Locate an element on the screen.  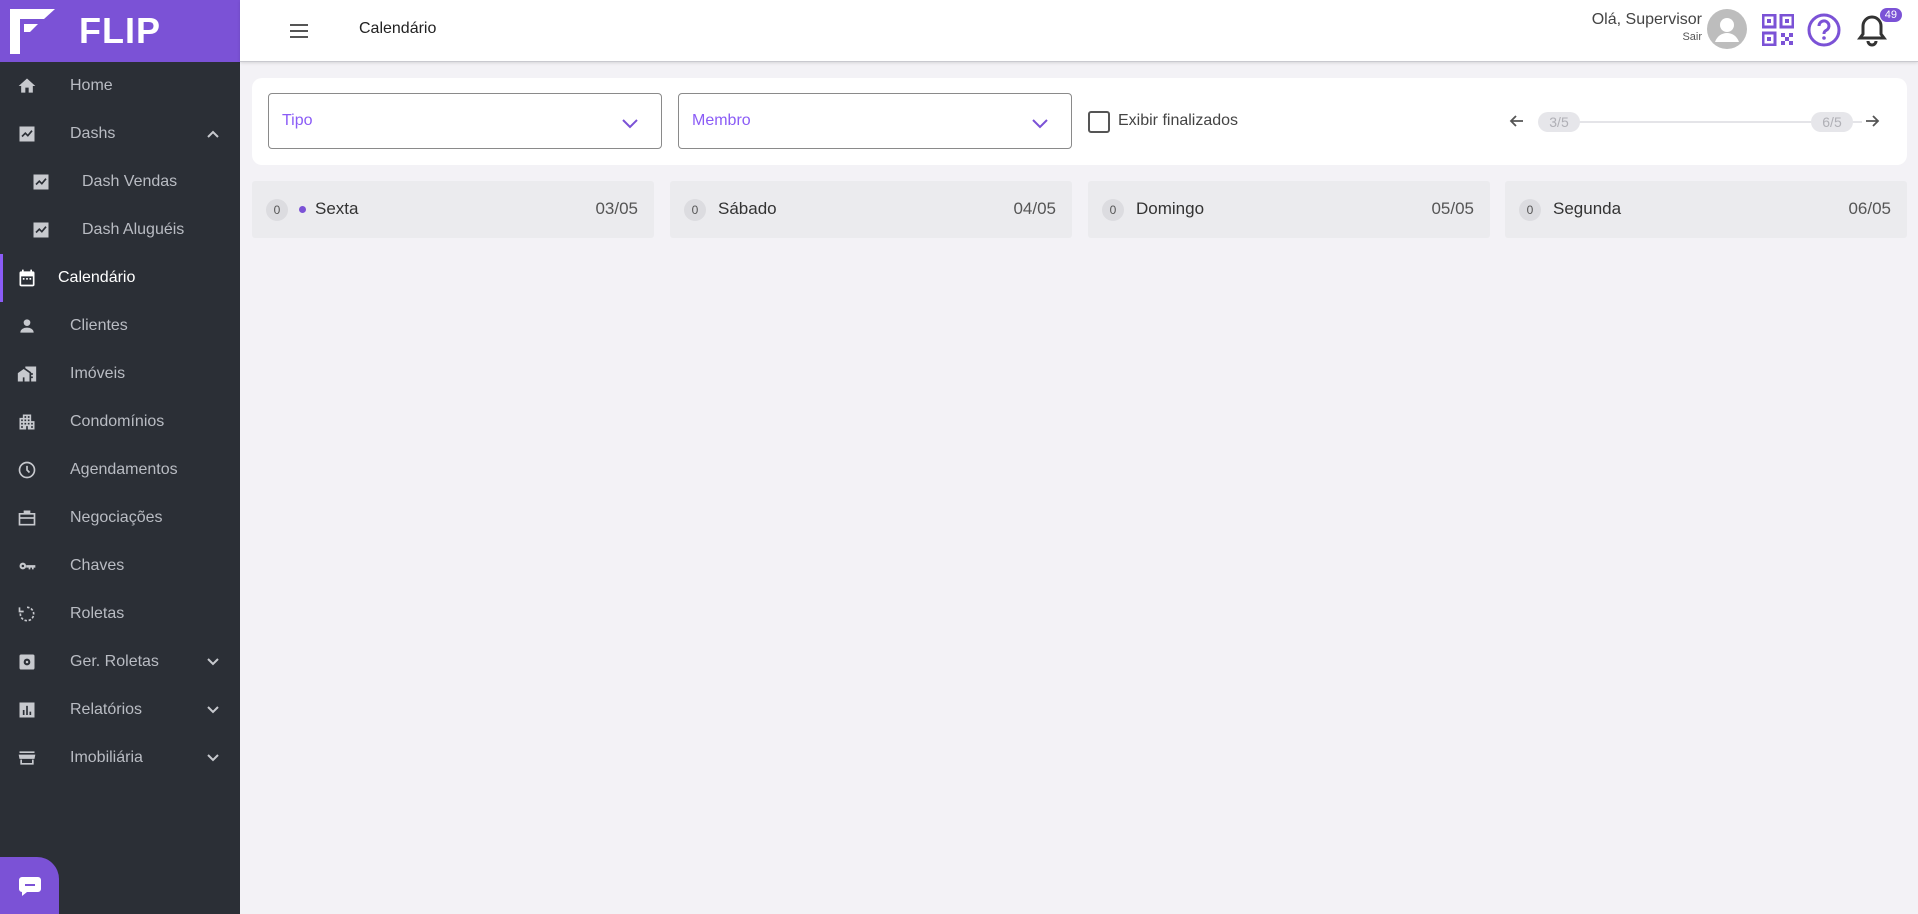
sidebar-item-label: Dash Aluguéis is located at coordinates (133, 229).